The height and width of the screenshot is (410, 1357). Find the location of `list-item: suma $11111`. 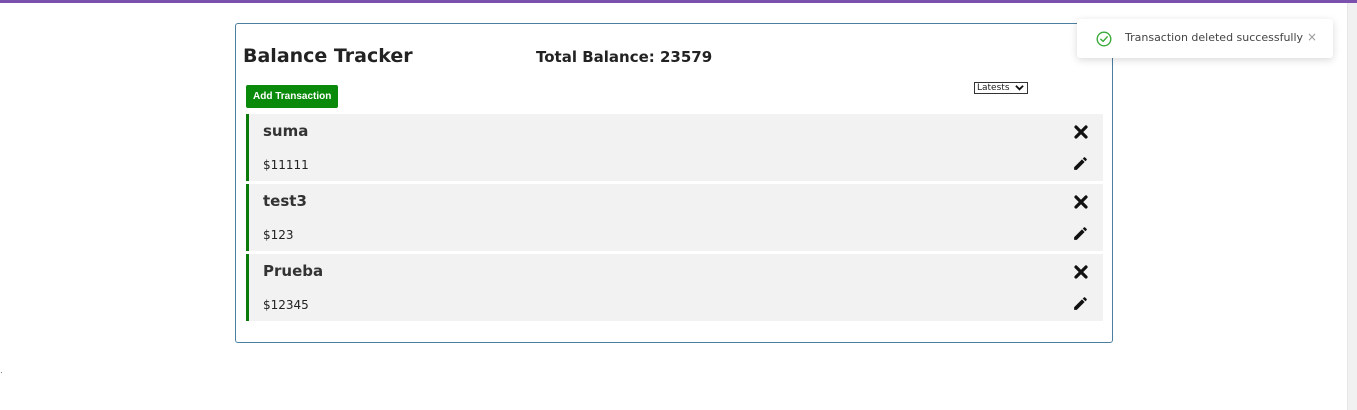

list-item: suma $11111 is located at coordinates (674, 147).